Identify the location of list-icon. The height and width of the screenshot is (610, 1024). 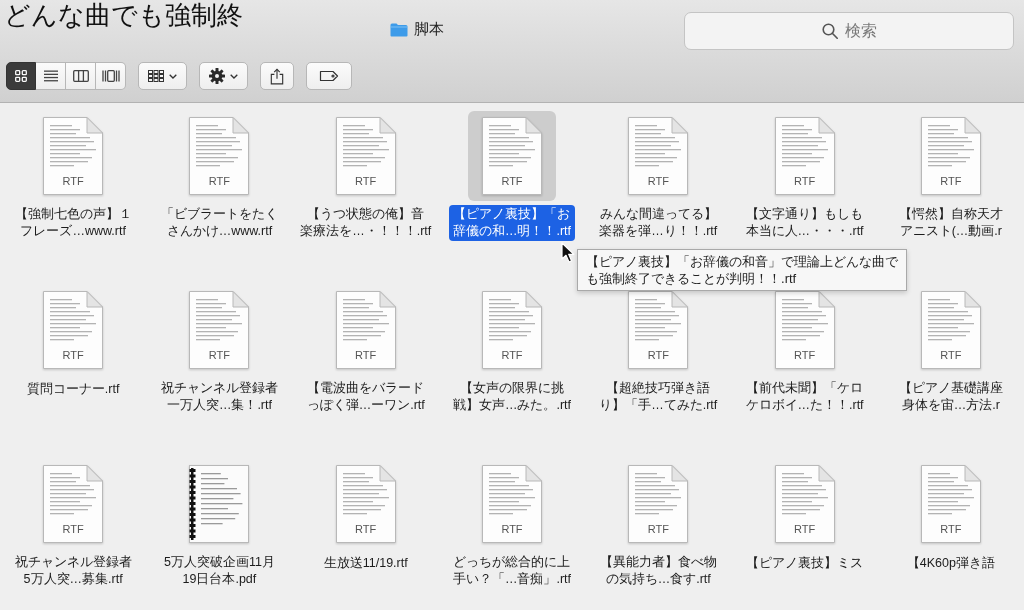
(50, 76).